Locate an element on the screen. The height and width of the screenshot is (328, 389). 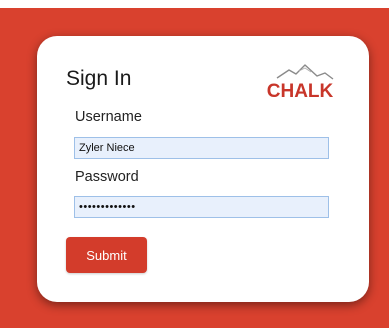
top-strip is located at coordinates (194, 4).